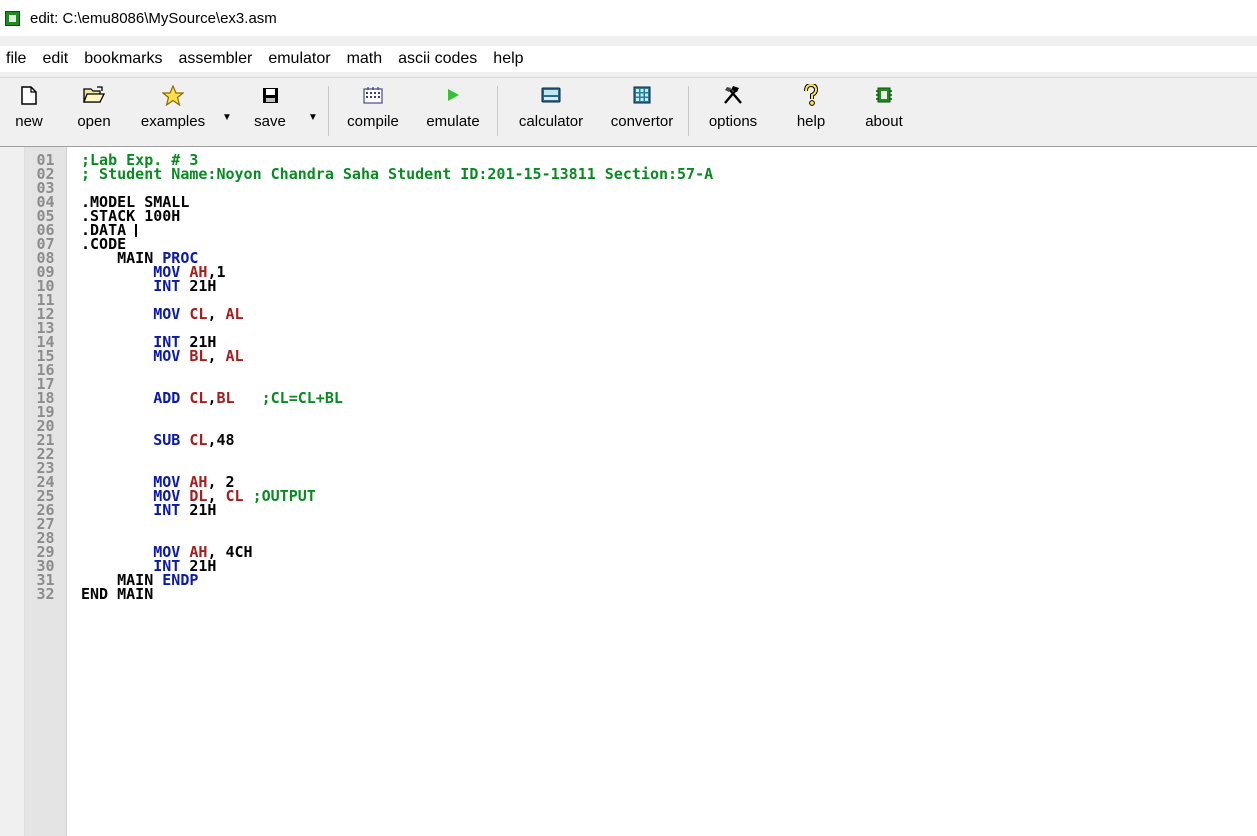 This screenshot has height=836, width=1257. Describe the element at coordinates (270, 121) in the screenshot. I see `save-label: save` at that location.